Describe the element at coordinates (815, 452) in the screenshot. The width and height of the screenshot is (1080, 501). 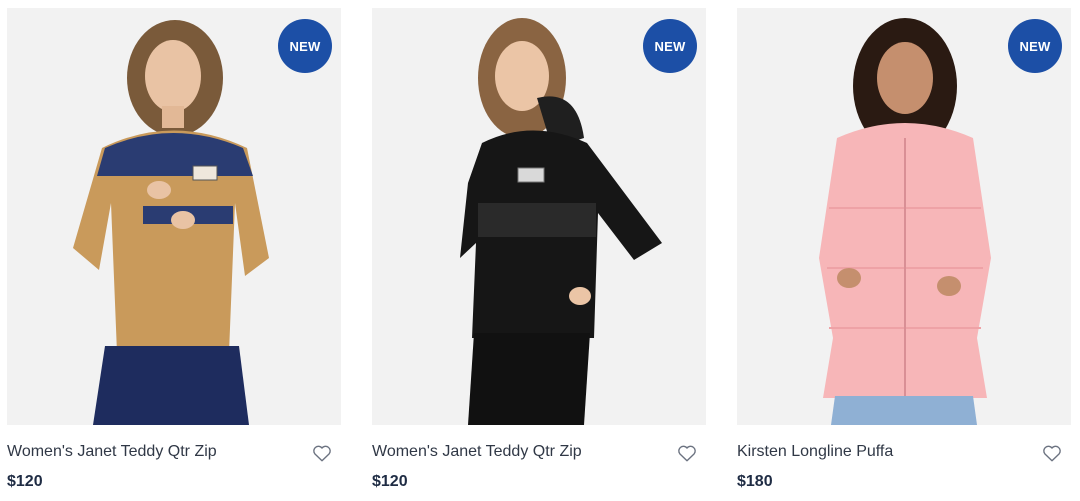
I see `product-name: Kirsten Longline Puffa` at that location.